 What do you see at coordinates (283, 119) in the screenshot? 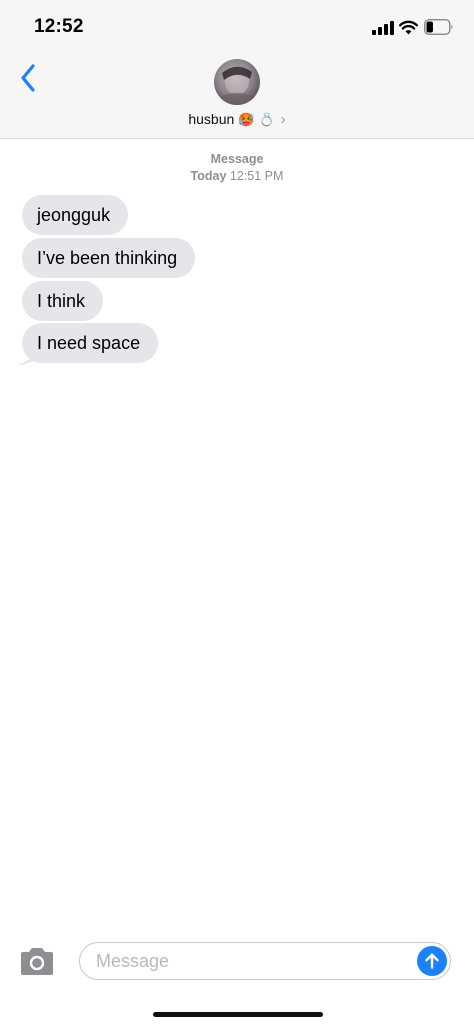
I see `chevron-right-icon: ›` at bounding box center [283, 119].